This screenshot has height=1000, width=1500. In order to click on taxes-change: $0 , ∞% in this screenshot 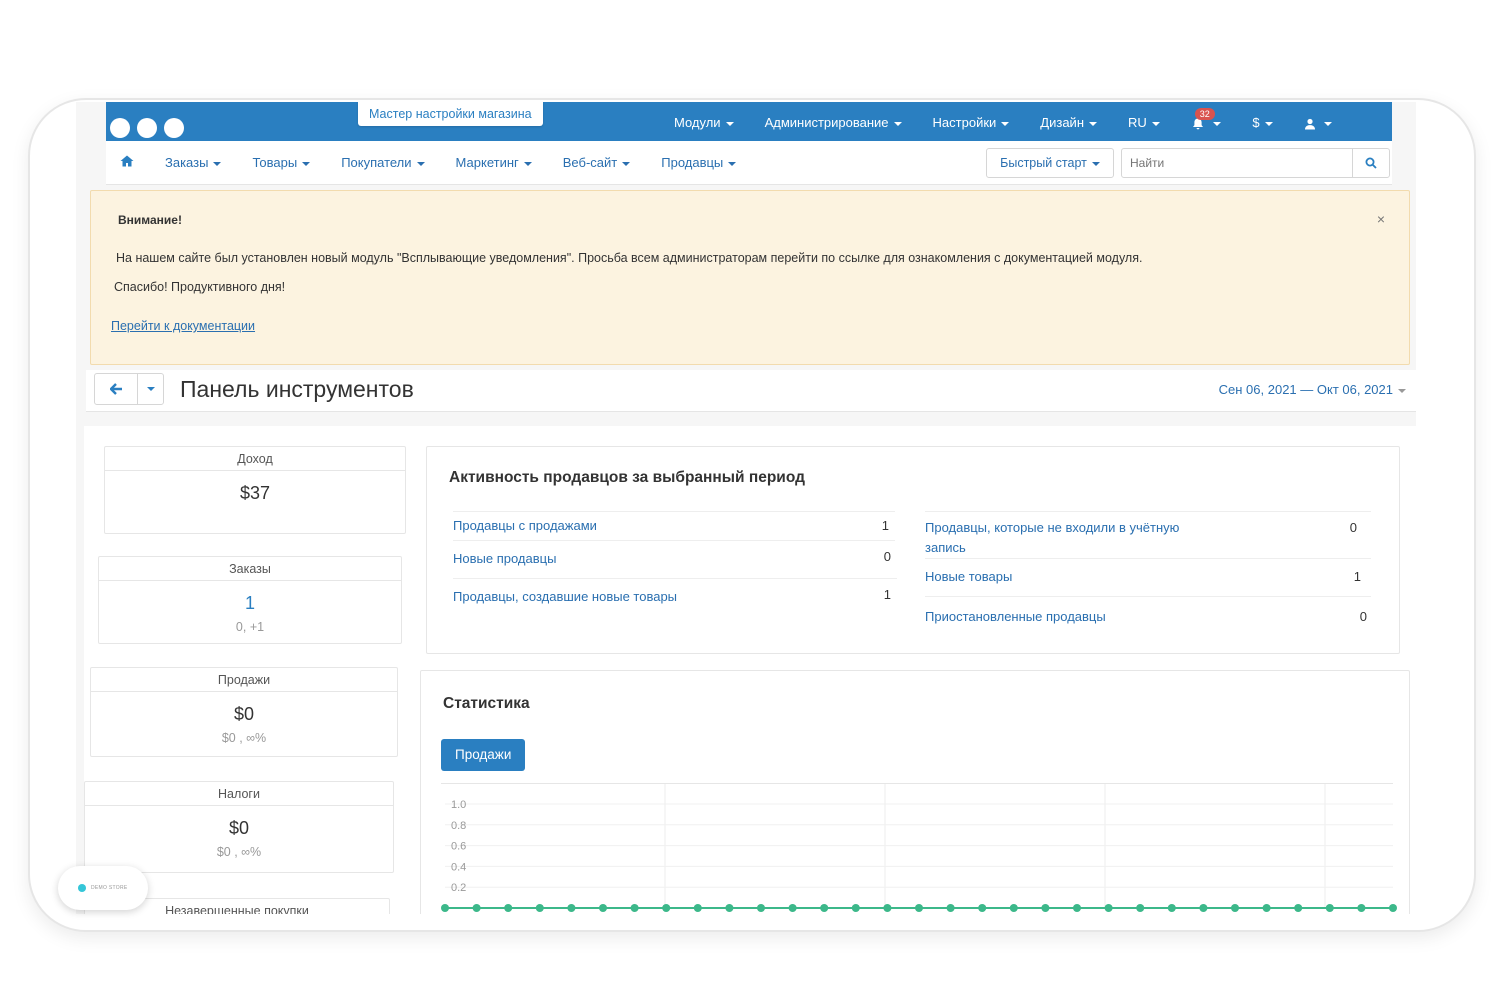, I will do `click(239, 852)`.